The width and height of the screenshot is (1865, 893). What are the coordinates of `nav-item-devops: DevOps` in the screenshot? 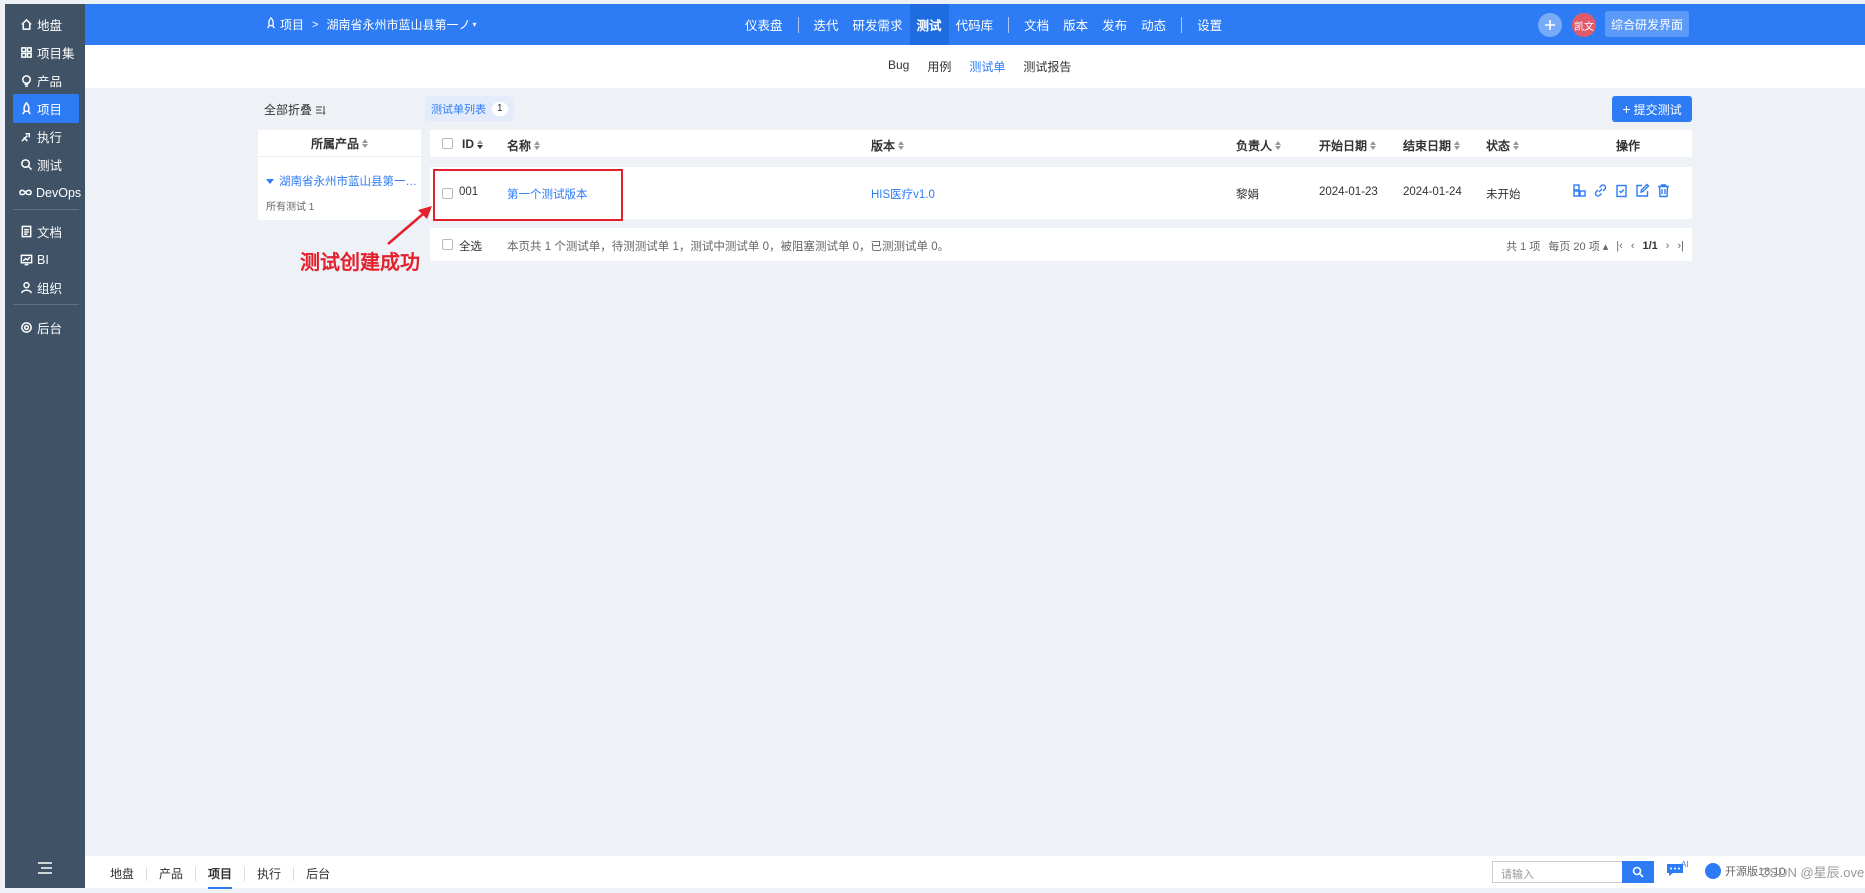 It's located at (47, 192).